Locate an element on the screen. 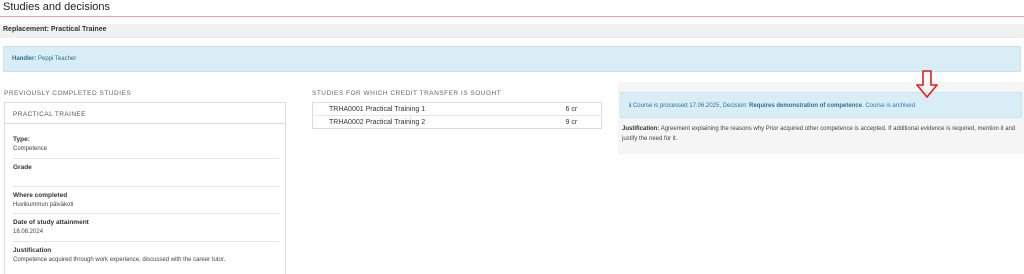 This screenshot has height=274, width=1024. where-completed-label: Where completed is located at coordinates (40, 195).